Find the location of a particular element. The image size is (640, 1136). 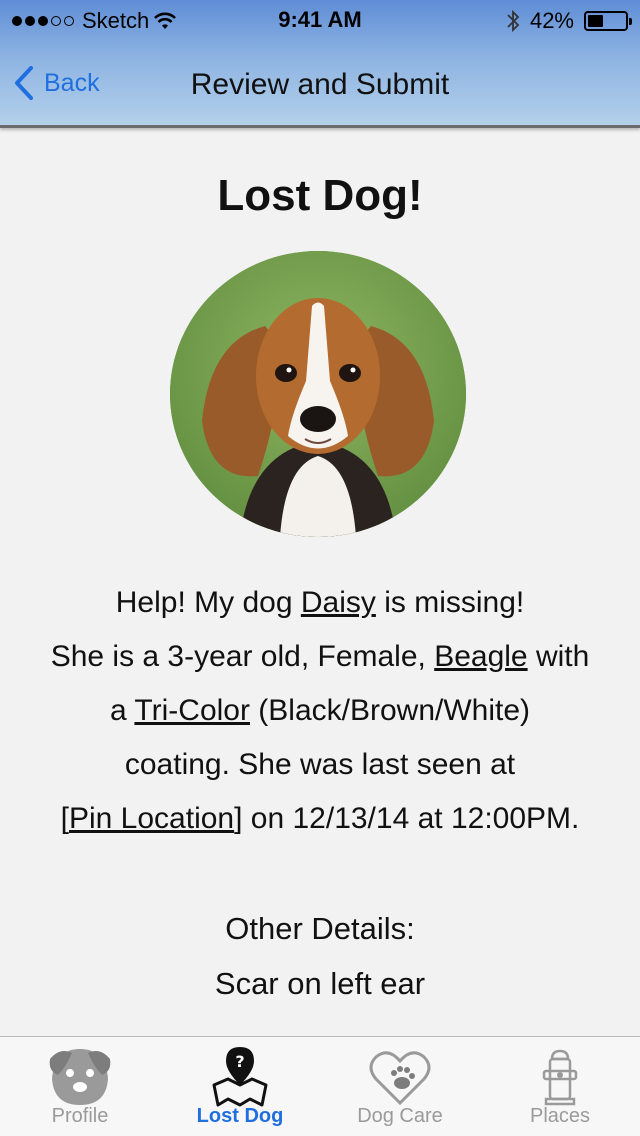

navigation-bar: Back Review and Submit is located at coordinates (320, 84).